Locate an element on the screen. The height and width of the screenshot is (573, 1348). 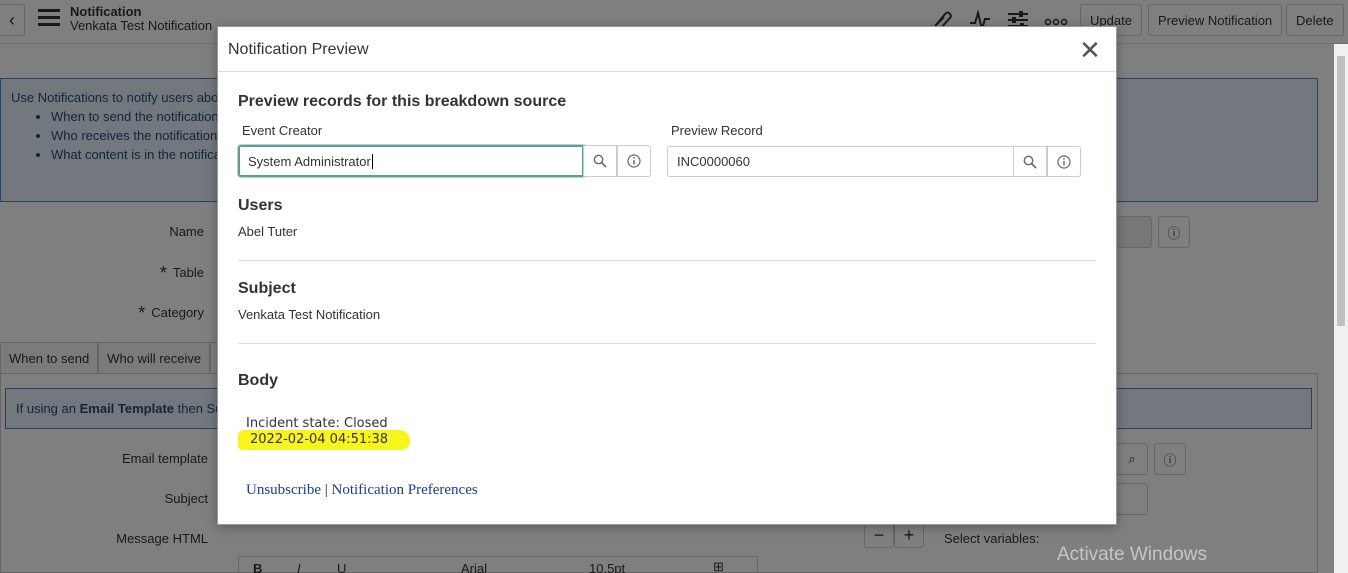
page-scrollbar is located at coordinates (1341, 308).